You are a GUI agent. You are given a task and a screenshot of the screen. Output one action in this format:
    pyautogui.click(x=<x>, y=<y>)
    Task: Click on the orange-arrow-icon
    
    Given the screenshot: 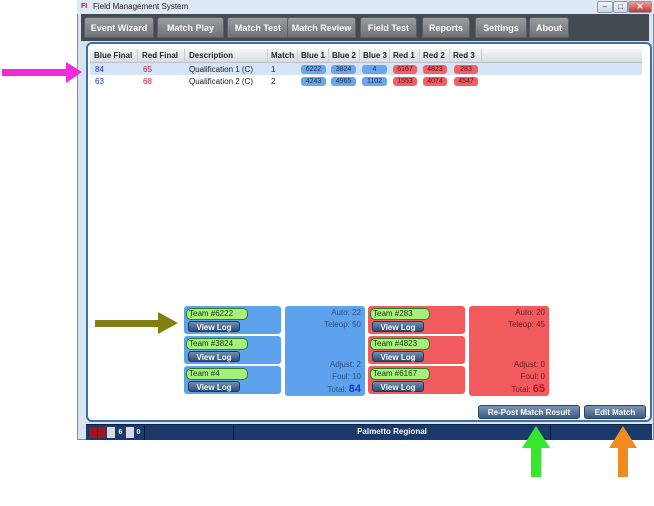 What is the action you would take?
    pyautogui.click(x=623, y=451)
    